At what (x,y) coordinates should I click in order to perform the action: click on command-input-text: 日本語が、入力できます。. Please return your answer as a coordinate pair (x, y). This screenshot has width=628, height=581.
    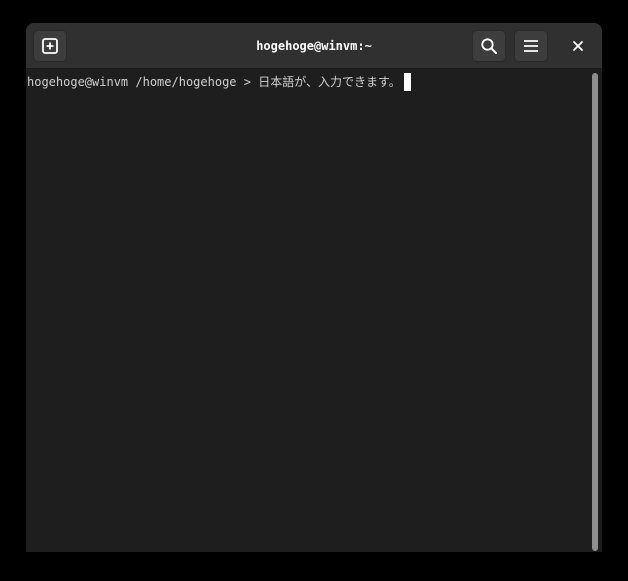
    Looking at the image, I should click on (329, 82).